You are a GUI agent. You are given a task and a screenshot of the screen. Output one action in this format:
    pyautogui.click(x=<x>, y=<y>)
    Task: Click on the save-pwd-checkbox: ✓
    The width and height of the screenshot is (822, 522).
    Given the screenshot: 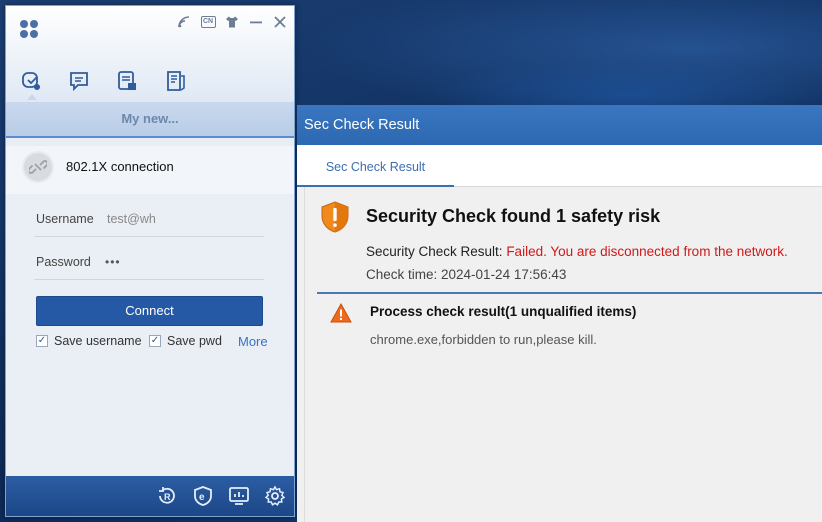 What is the action you would take?
    pyautogui.click(x=155, y=341)
    